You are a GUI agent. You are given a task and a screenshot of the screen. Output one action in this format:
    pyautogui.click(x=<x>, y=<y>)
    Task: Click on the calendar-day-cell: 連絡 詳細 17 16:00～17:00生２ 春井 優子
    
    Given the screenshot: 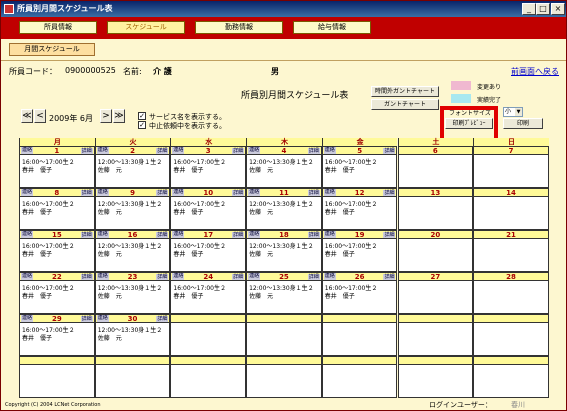 What is the action you would take?
    pyautogui.click(x=208, y=251)
    